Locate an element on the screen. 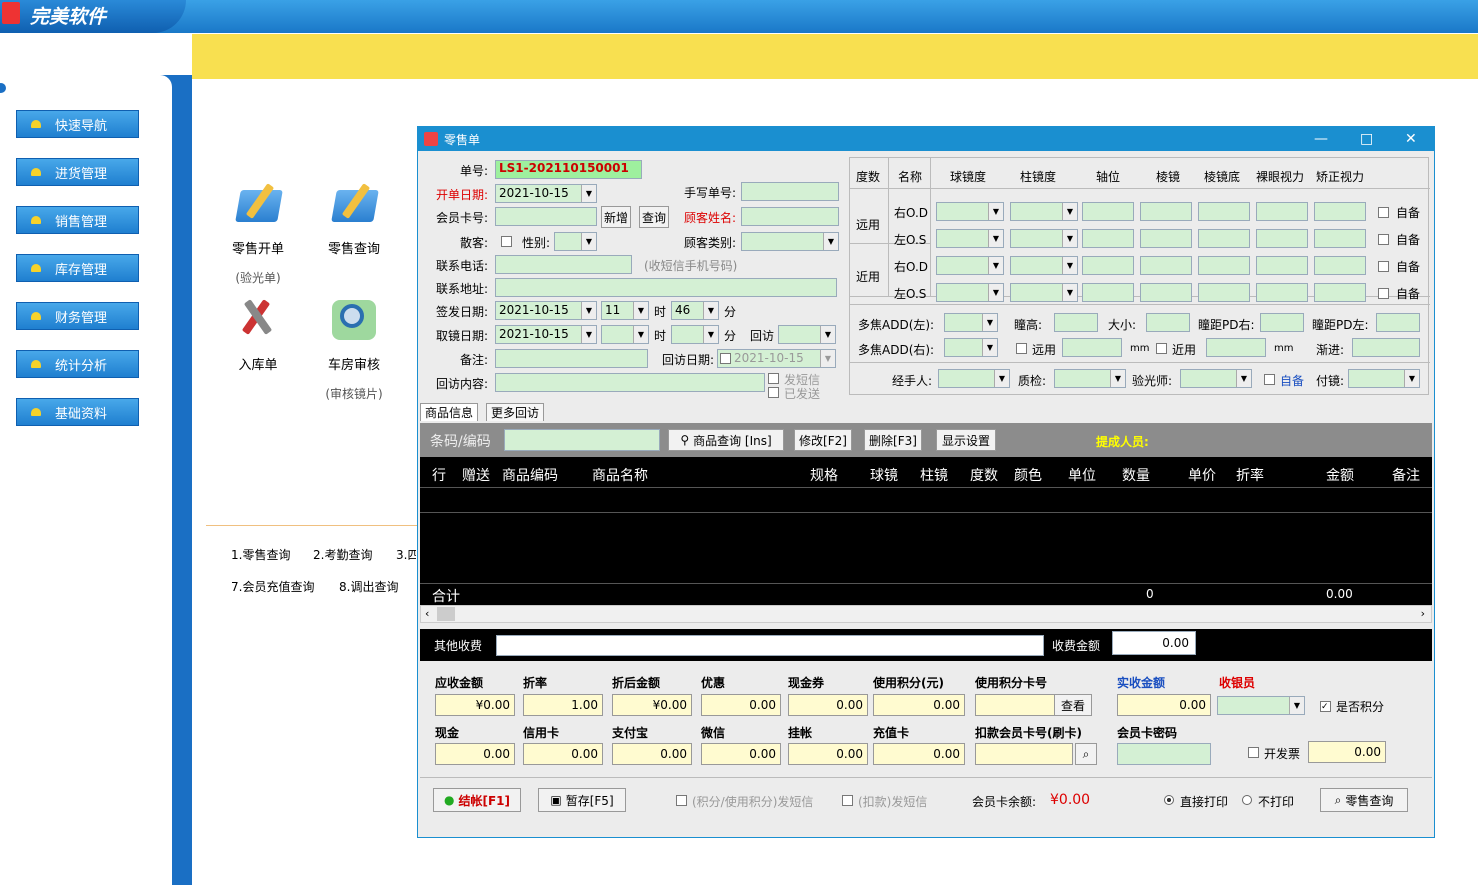 This screenshot has height=885, width=1478. add-right-select: ▼ is located at coordinates (971, 347).